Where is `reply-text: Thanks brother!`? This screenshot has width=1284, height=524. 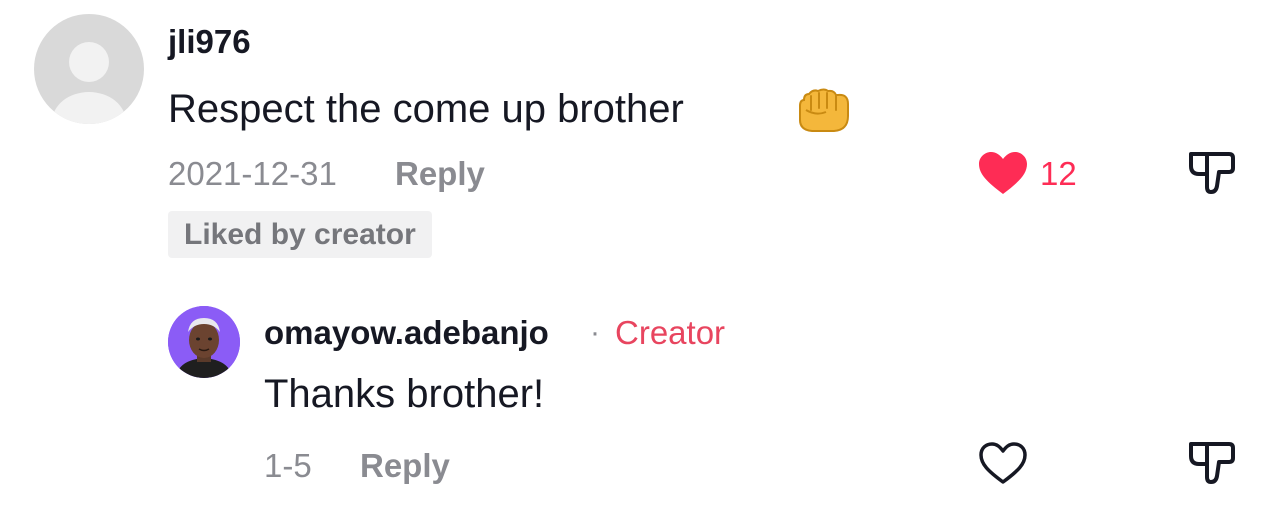 reply-text: Thanks brother! is located at coordinates (404, 394).